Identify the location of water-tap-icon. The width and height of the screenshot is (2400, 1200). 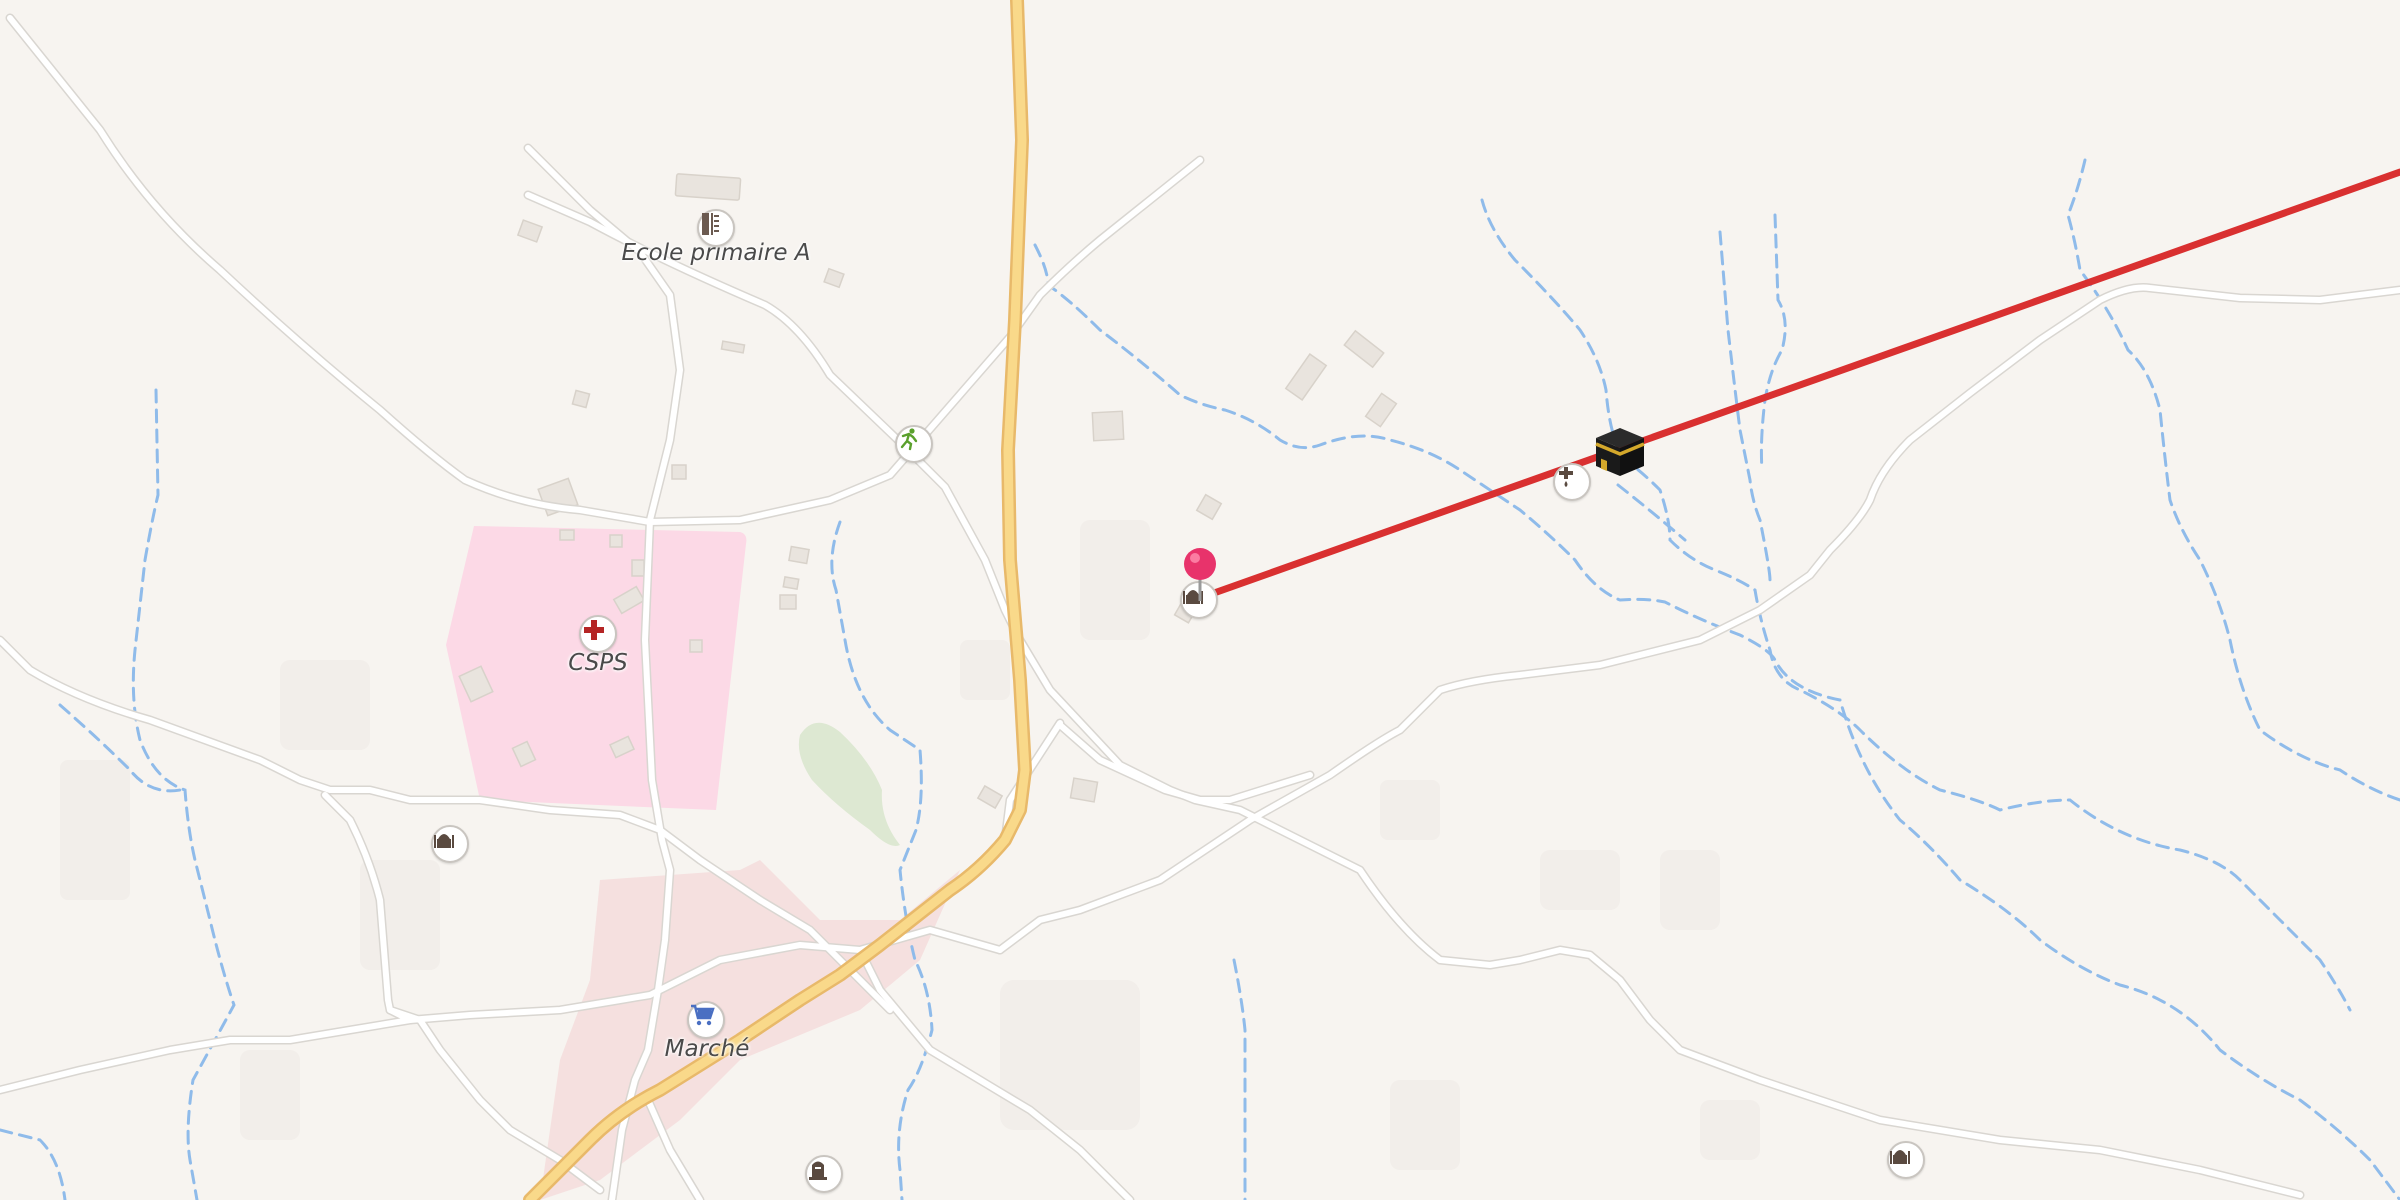
(1572, 482).